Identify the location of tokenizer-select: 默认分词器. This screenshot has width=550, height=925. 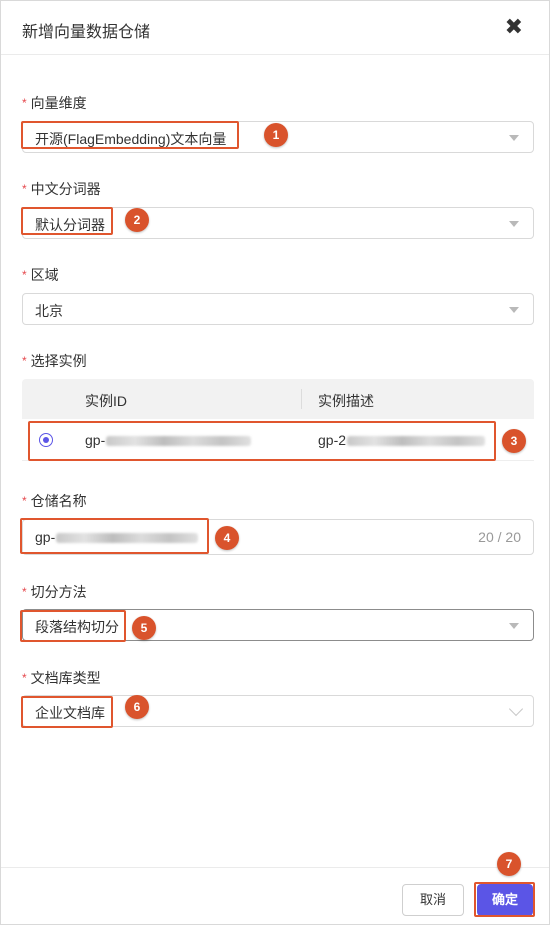
(278, 223).